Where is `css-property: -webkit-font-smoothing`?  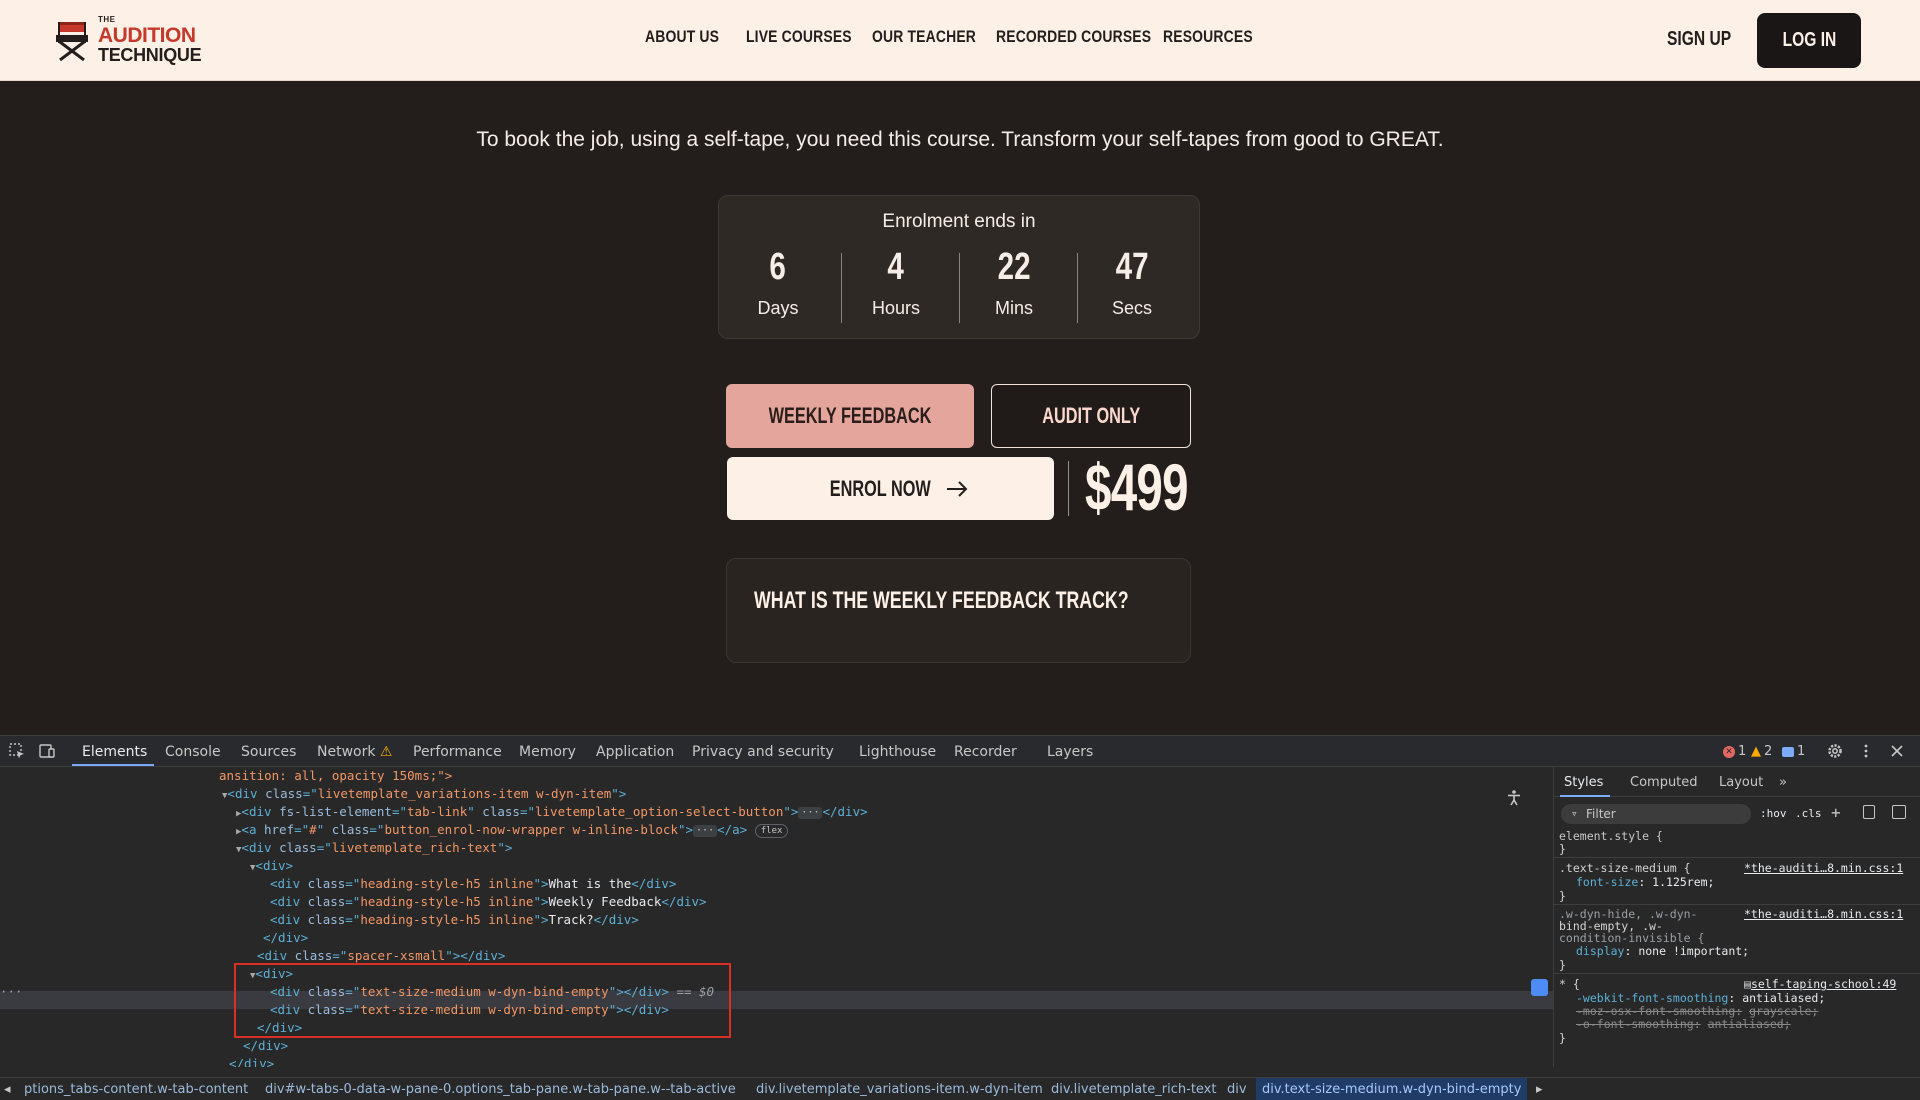 css-property: -webkit-font-smoothing is located at coordinates (1652, 998).